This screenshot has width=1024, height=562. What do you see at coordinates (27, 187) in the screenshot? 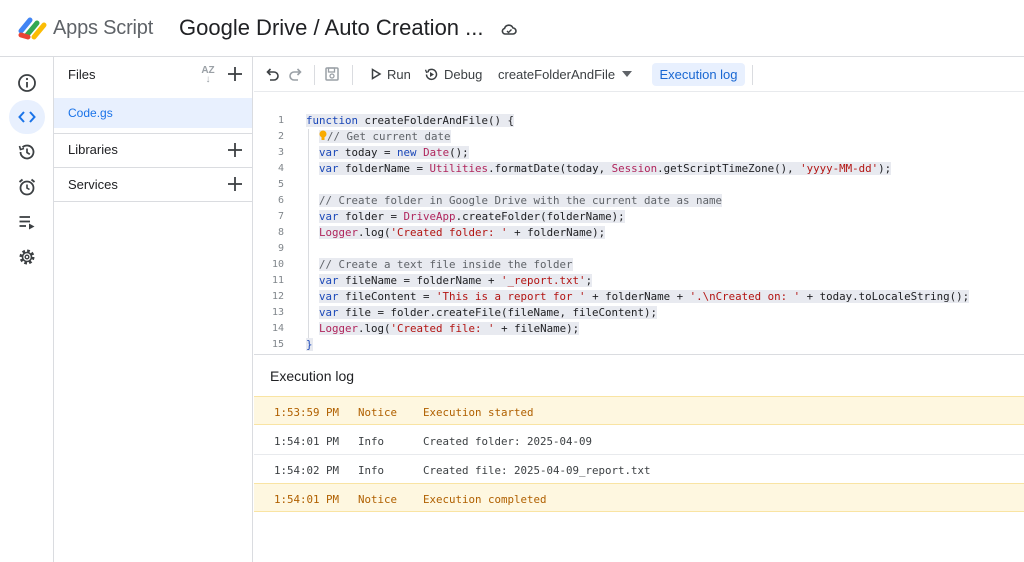
I see `triggers-button` at bounding box center [27, 187].